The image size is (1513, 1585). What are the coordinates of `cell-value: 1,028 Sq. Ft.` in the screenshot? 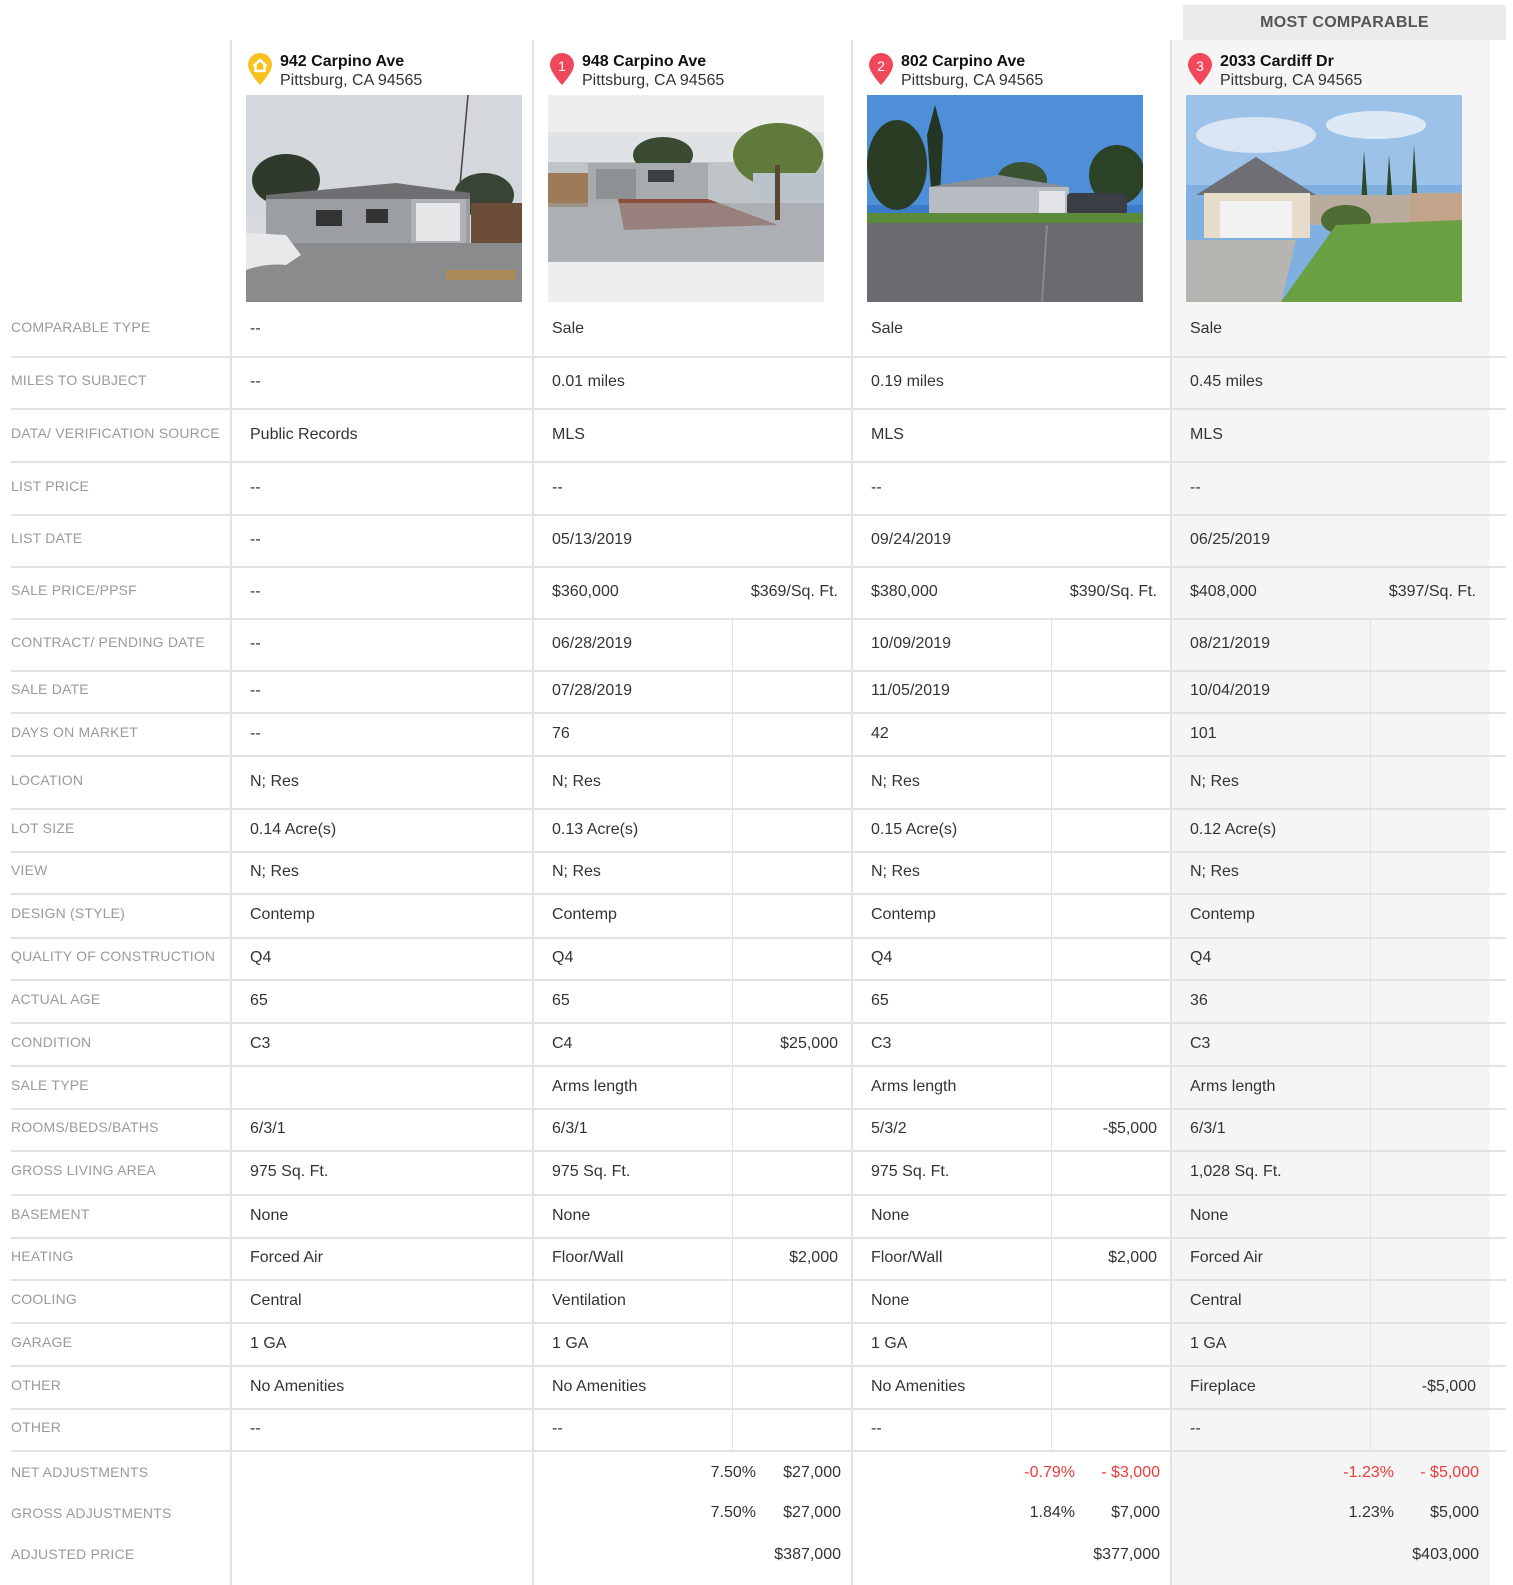 It's located at (1236, 1171).